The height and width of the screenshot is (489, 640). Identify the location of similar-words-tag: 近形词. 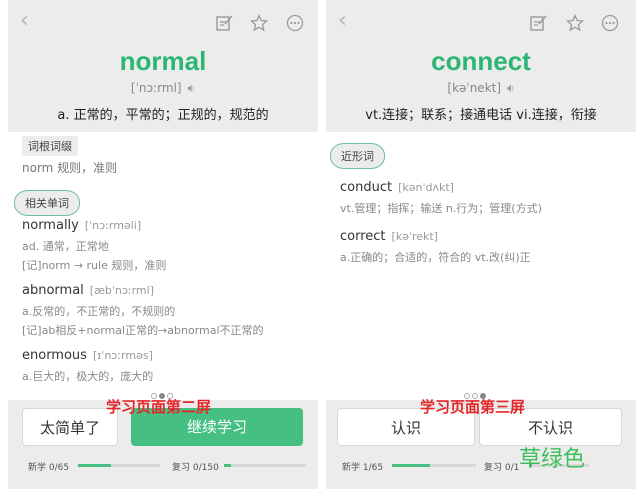
(357, 156).